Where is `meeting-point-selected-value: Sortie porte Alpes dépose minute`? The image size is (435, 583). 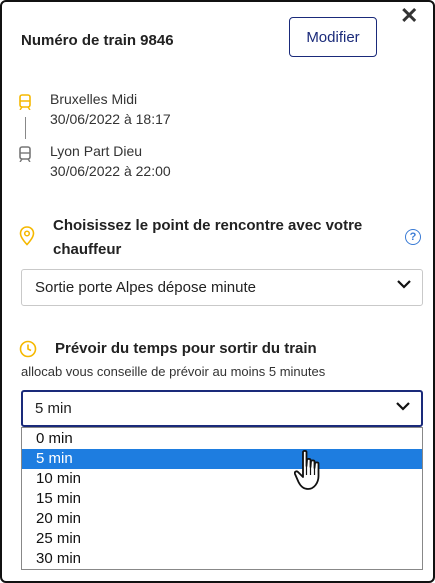 meeting-point-selected-value: Sortie porte Alpes dépose minute is located at coordinates (145, 287).